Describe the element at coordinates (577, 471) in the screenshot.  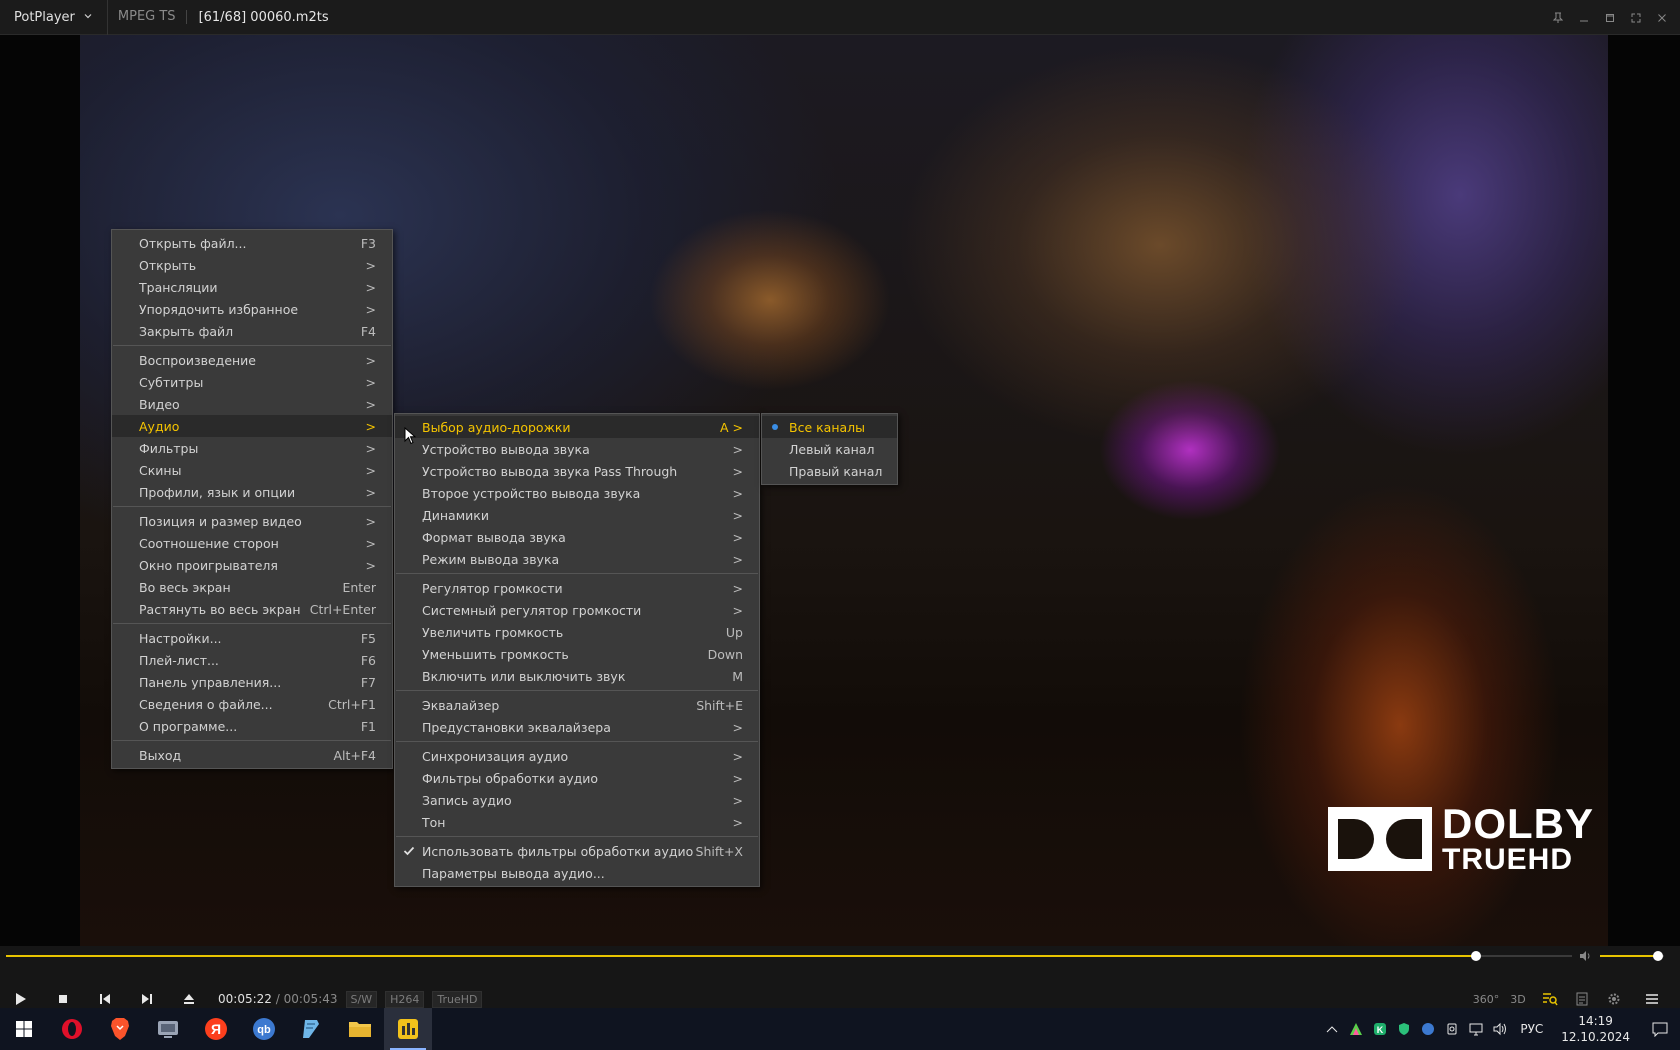
I see `menu-item-passthrough-device: Устройство вывода звука Pass Through >` at that location.